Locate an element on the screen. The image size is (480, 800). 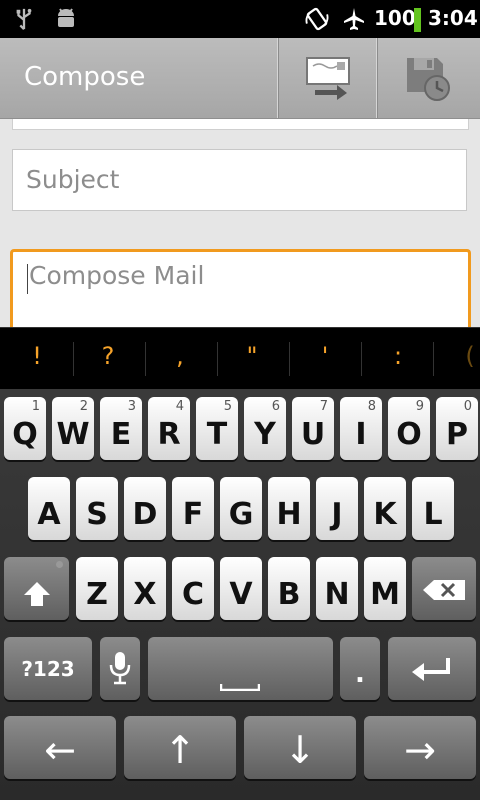
key-e: E3 is located at coordinates (121, 428).